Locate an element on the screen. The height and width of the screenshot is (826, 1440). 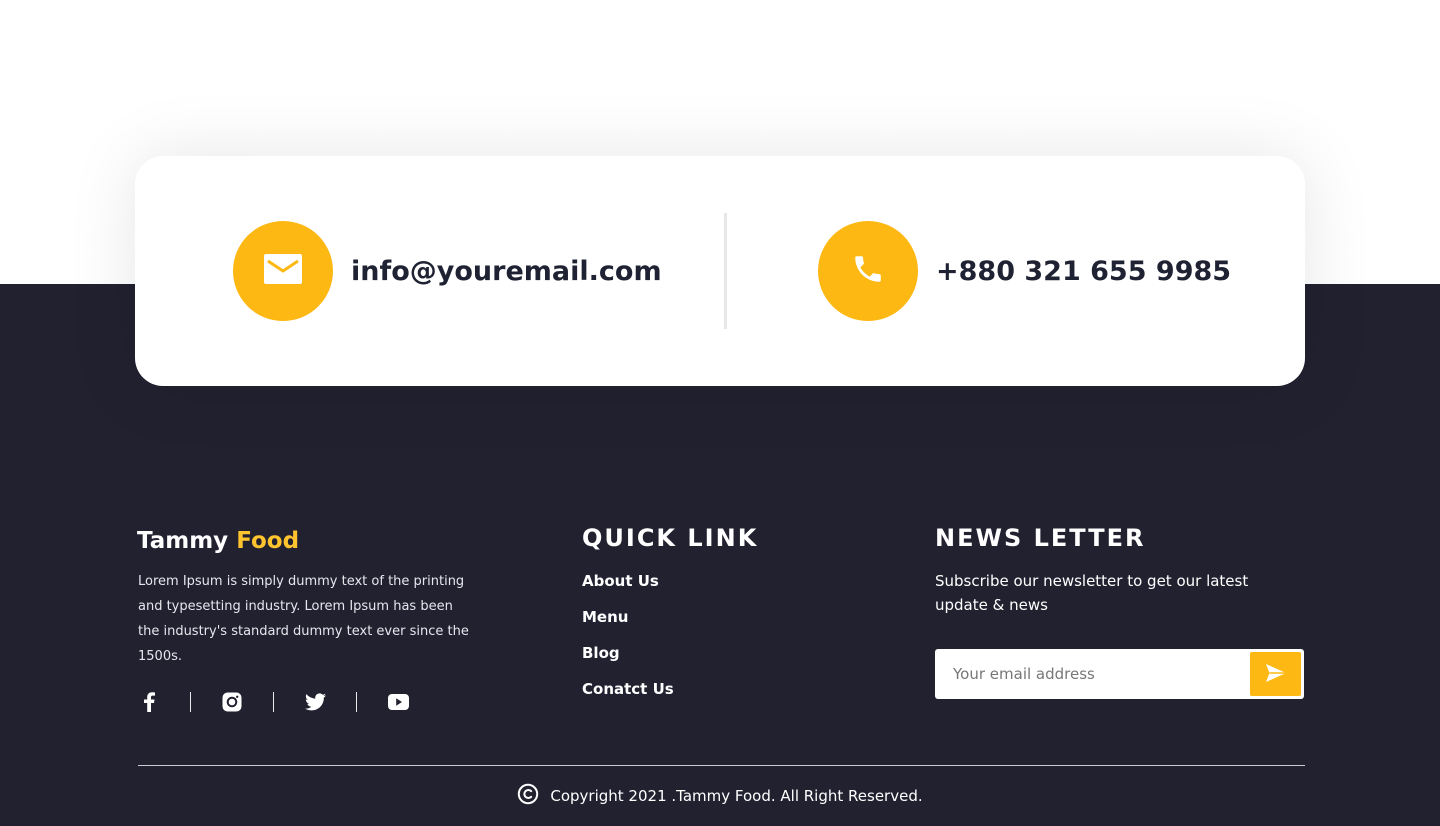
facebook-icon is located at coordinates (149, 702).